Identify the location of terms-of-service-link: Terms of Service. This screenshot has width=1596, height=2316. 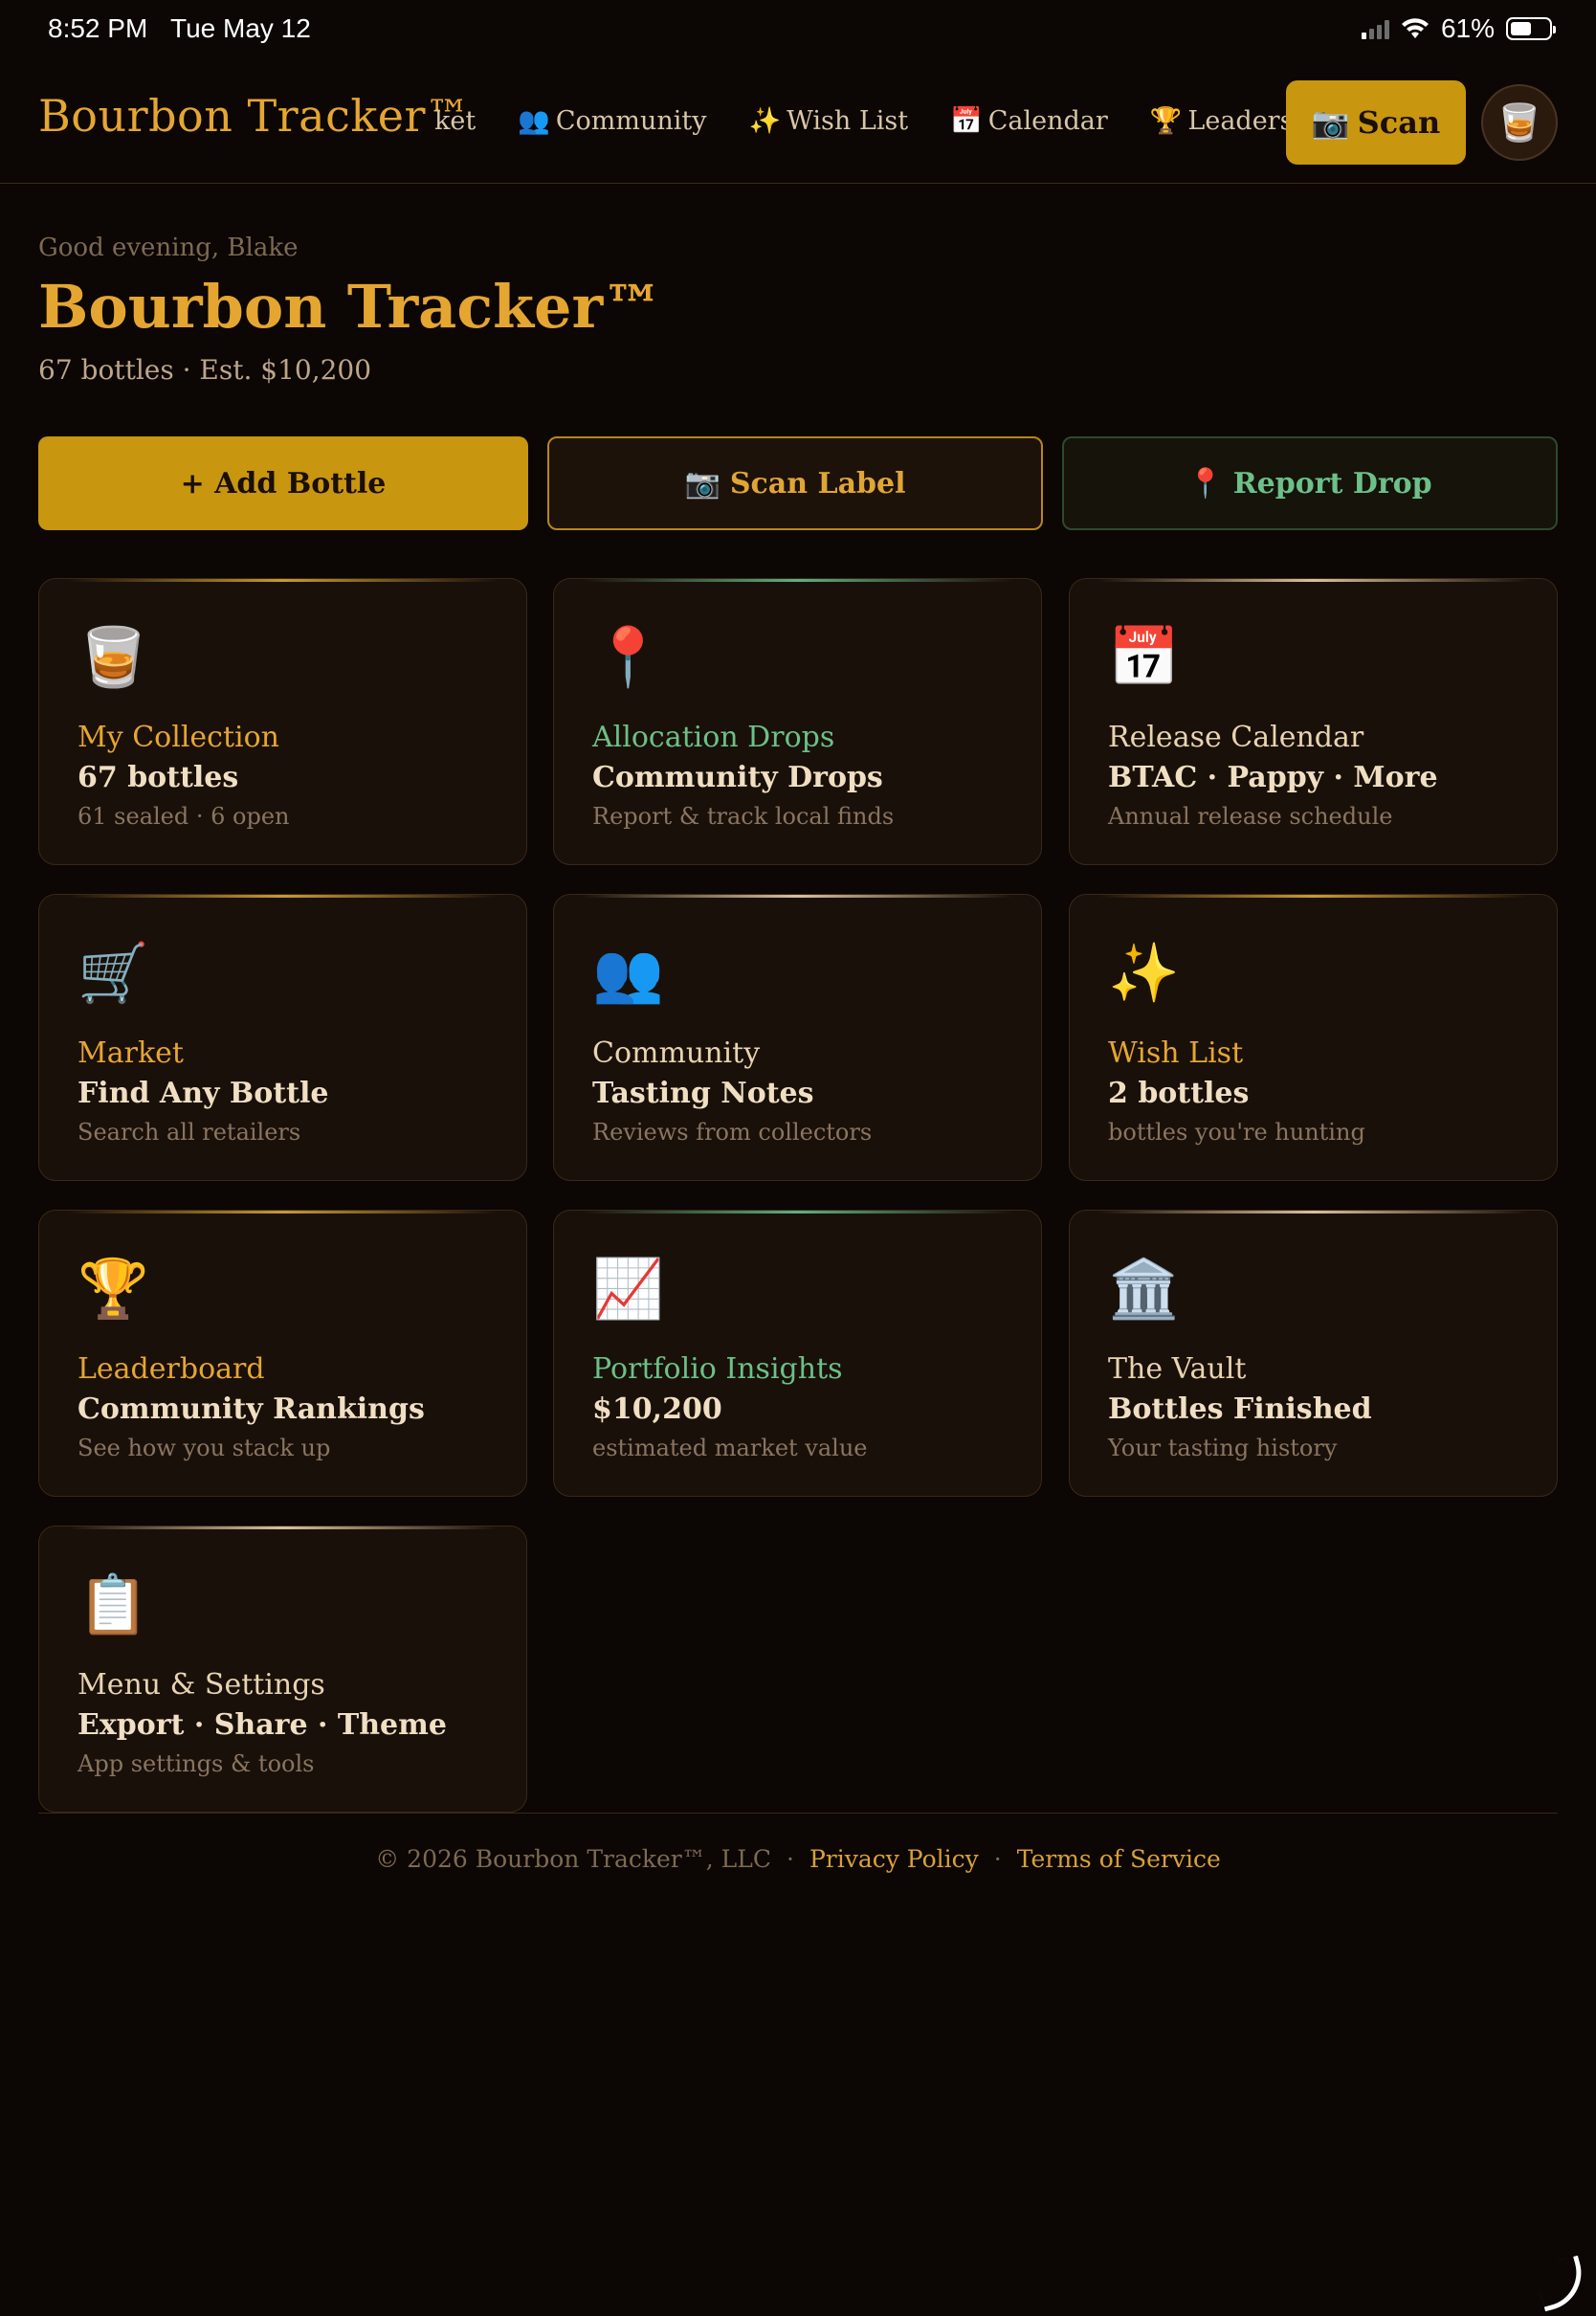
(1119, 1859).